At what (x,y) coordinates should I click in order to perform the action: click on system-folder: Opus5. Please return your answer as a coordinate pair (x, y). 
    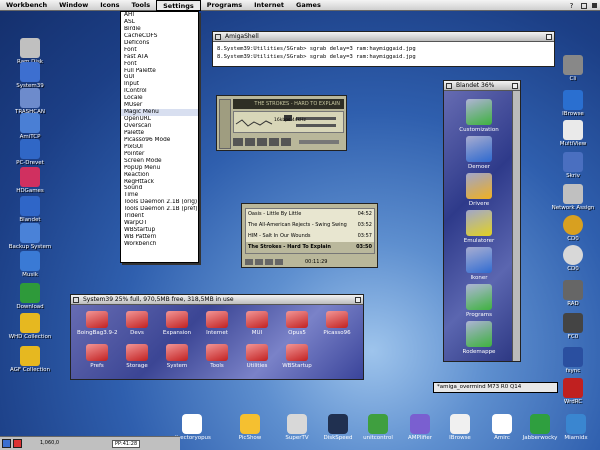
    Looking at the image, I should click on (297, 323).